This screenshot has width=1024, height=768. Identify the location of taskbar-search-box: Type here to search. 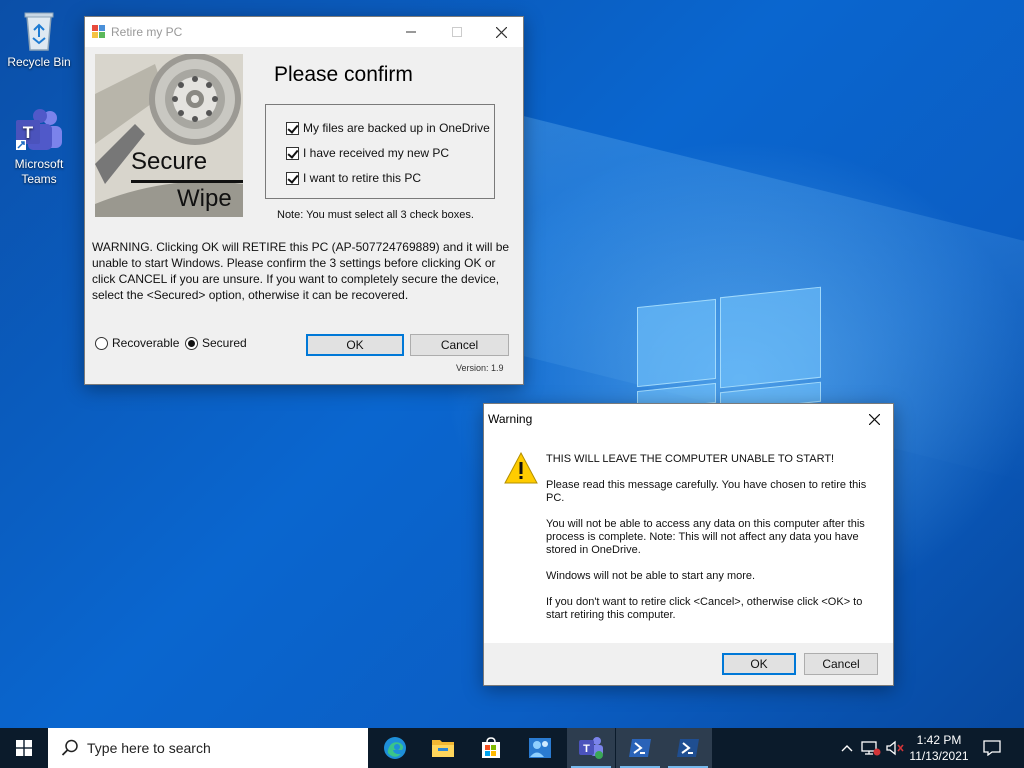
(208, 748).